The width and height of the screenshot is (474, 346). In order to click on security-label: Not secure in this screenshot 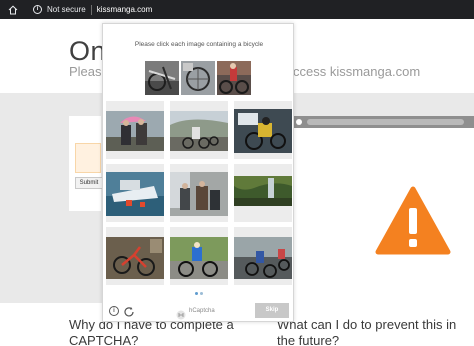, I will do `click(66, 9)`.